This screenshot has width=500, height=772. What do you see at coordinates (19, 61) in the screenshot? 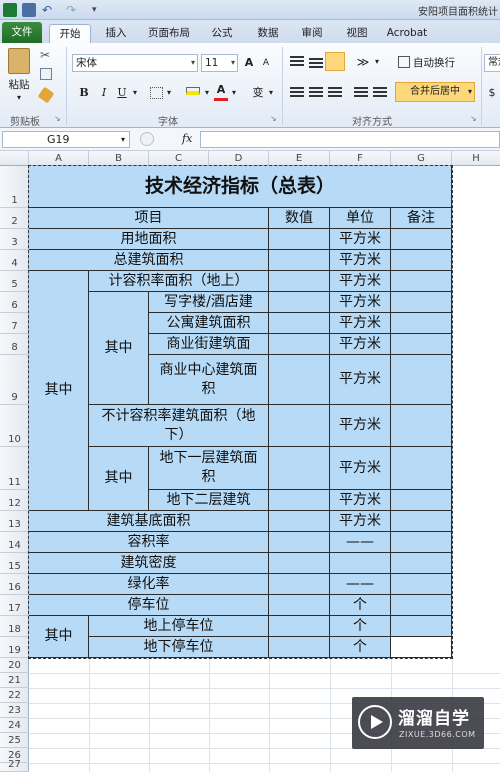
I see `paste-icon` at bounding box center [19, 61].